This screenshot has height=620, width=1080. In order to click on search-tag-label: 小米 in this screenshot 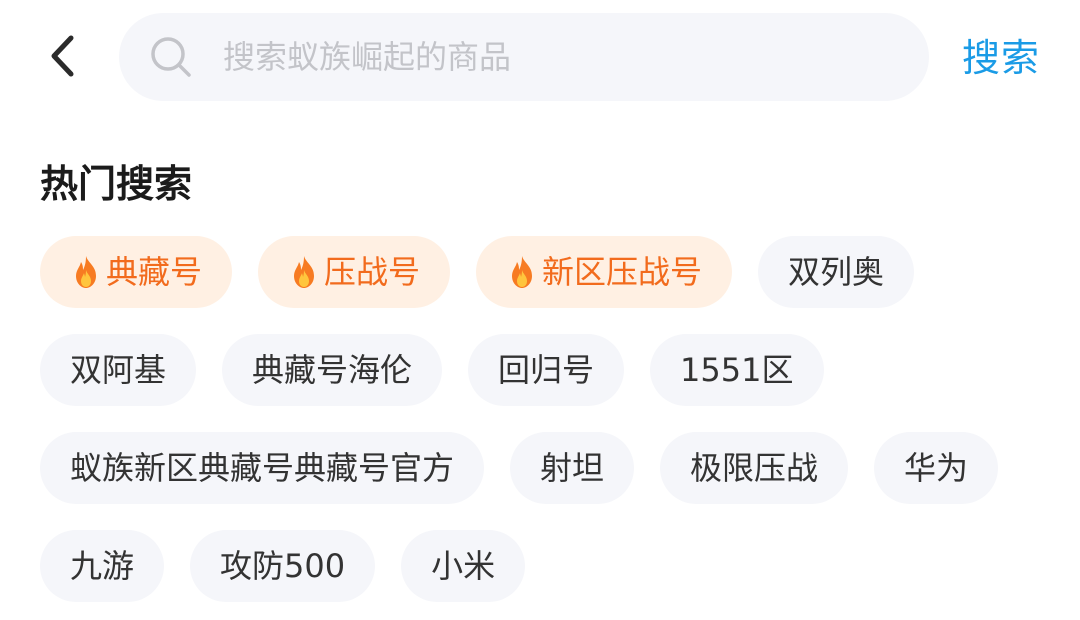, I will do `click(463, 566)`.